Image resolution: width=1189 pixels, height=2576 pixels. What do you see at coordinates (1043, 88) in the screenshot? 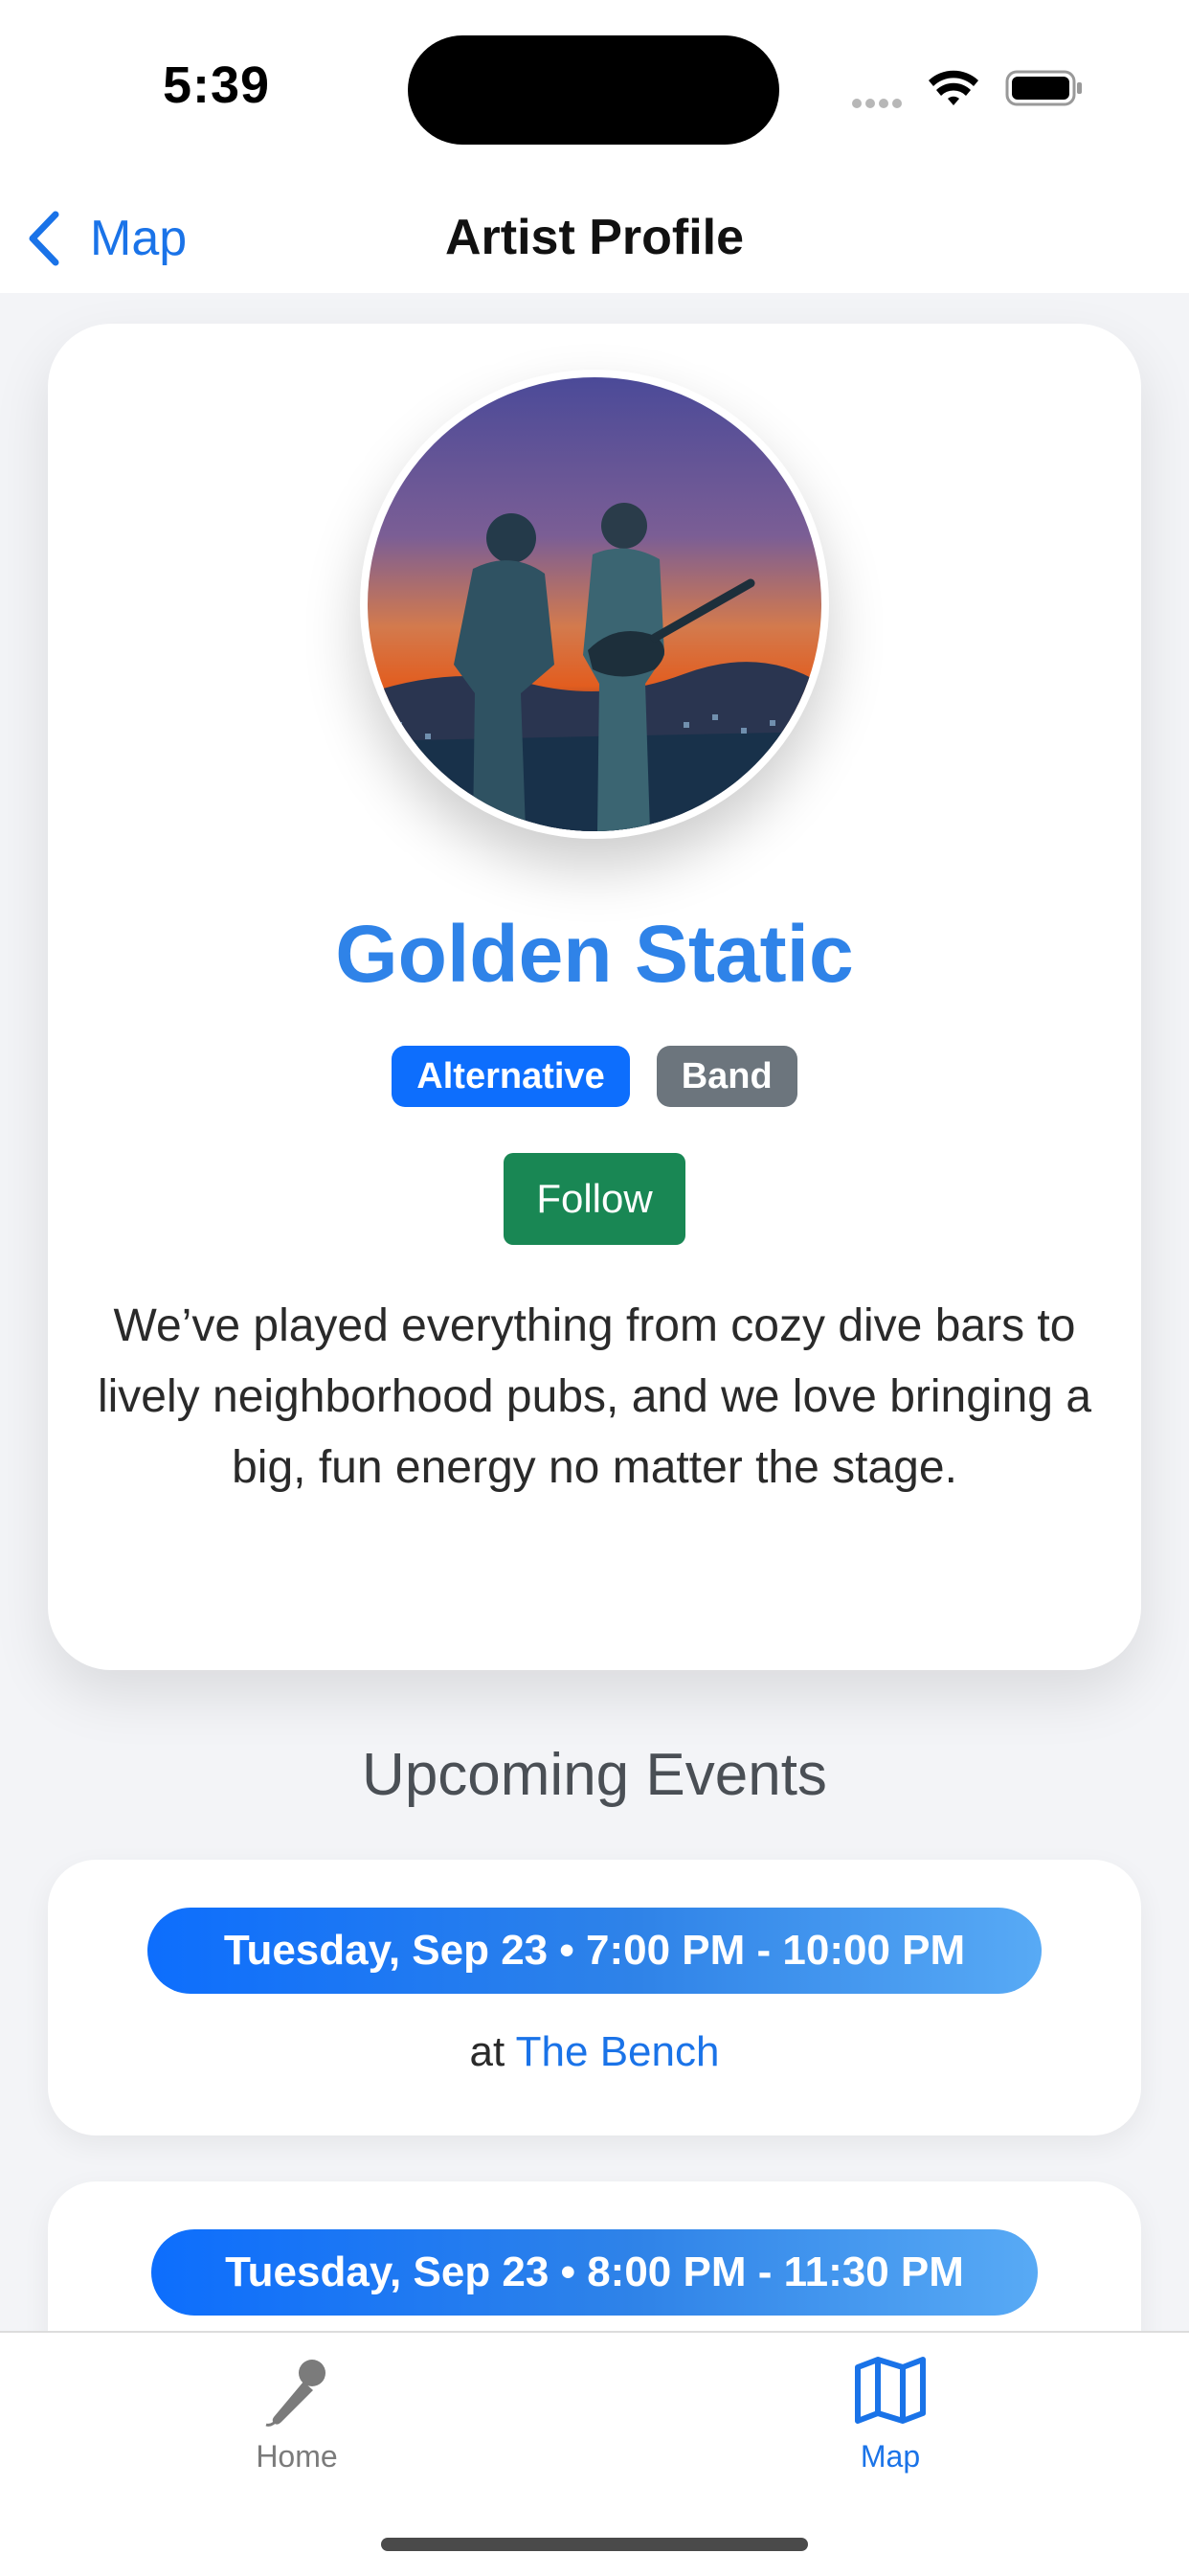
I see `battery-icon` at bounding box center [1043, 88].